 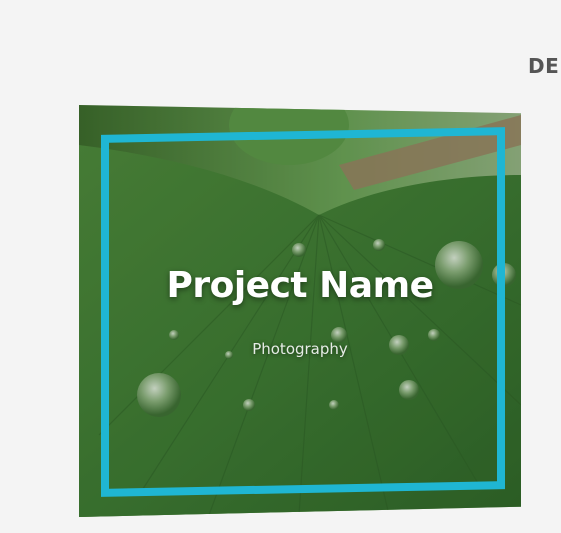 I want to click on project-category: Photography, so click(x=300, y=349).